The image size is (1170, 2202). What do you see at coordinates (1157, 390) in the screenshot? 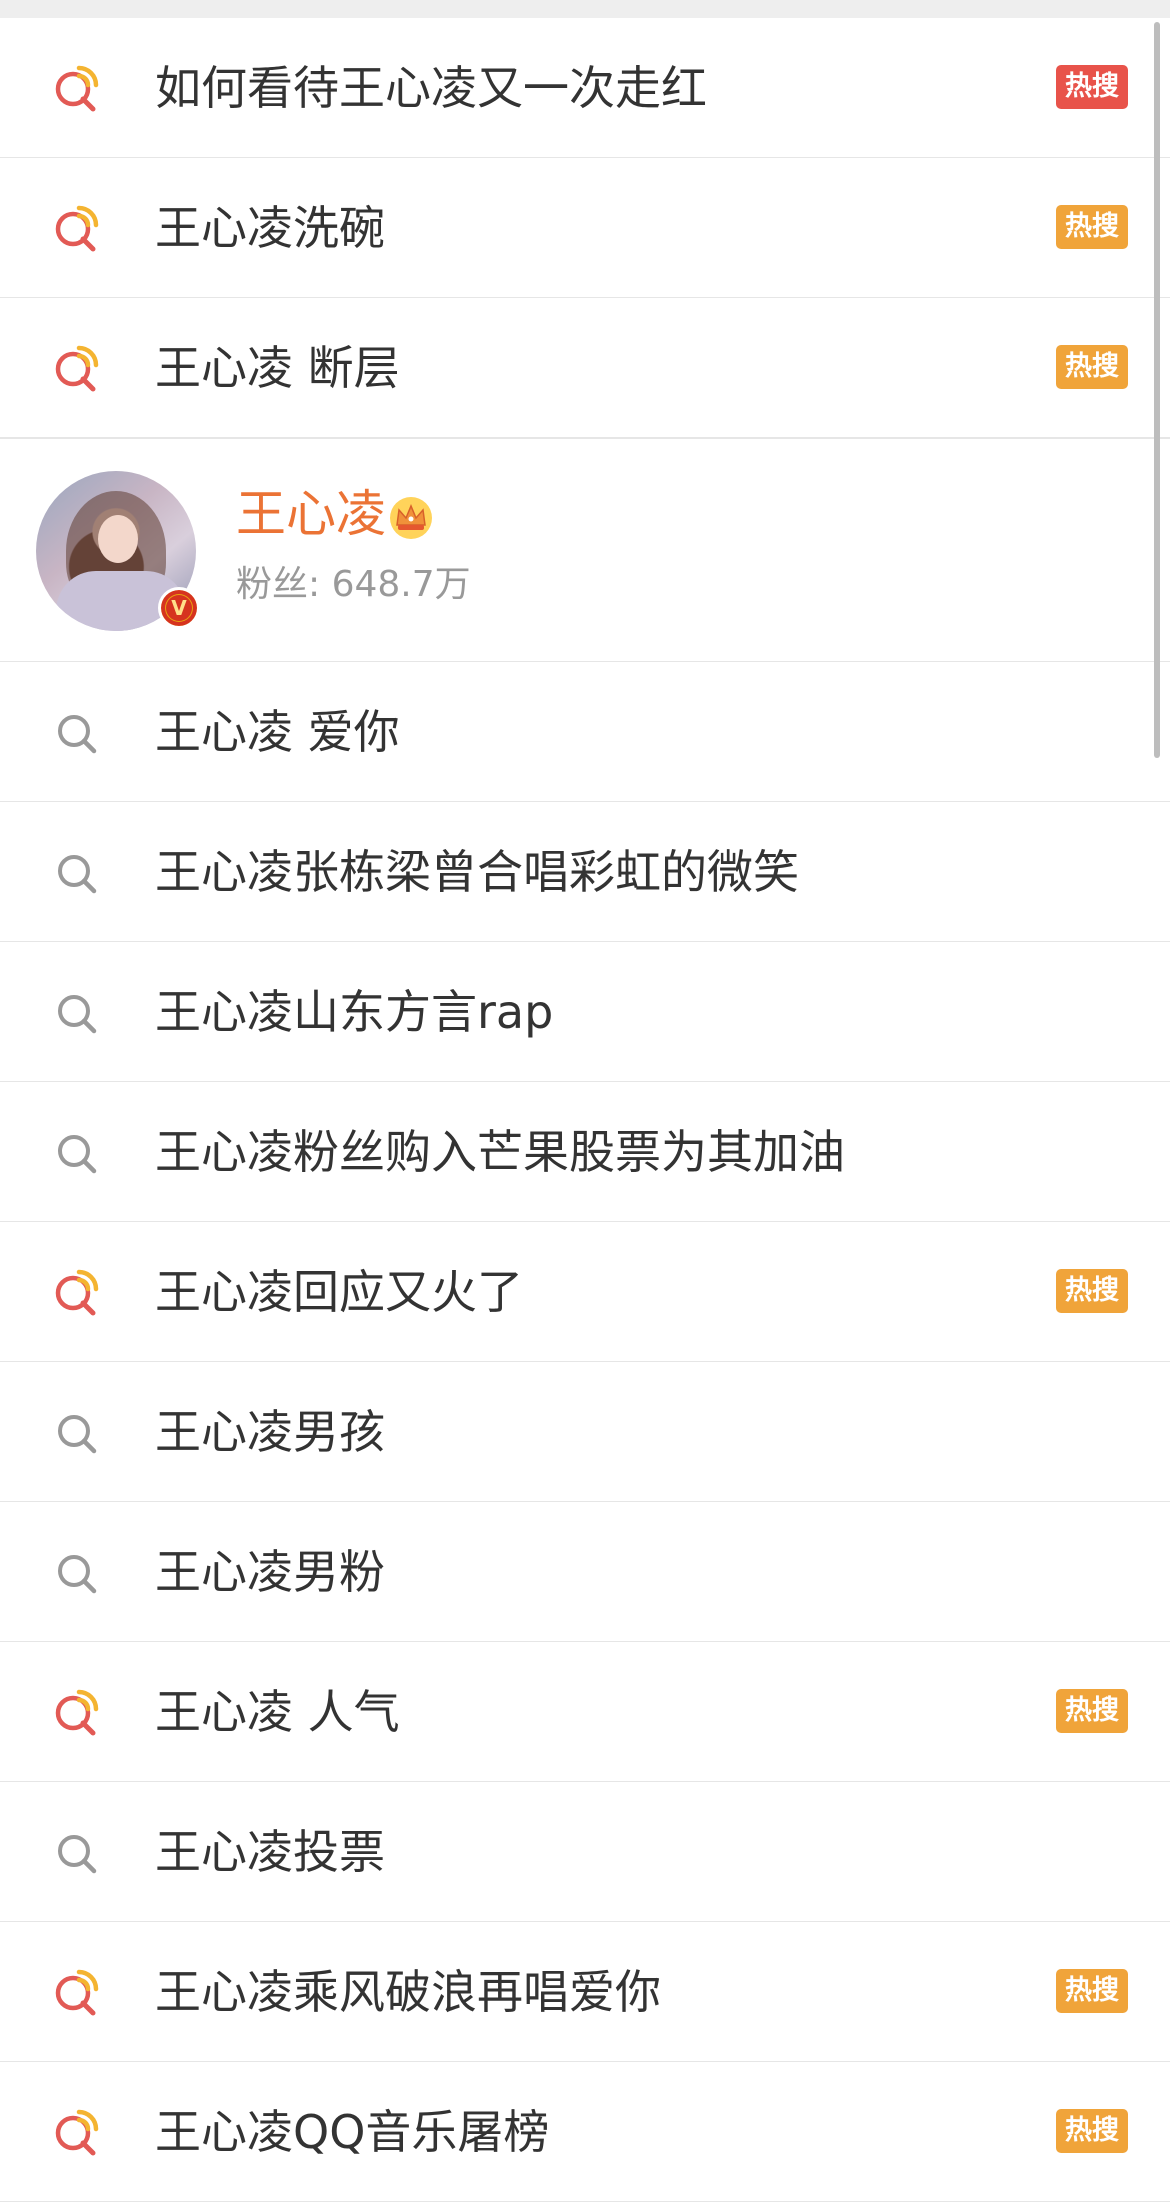
I see `scrollbar` at bounding box center [1157, 390].